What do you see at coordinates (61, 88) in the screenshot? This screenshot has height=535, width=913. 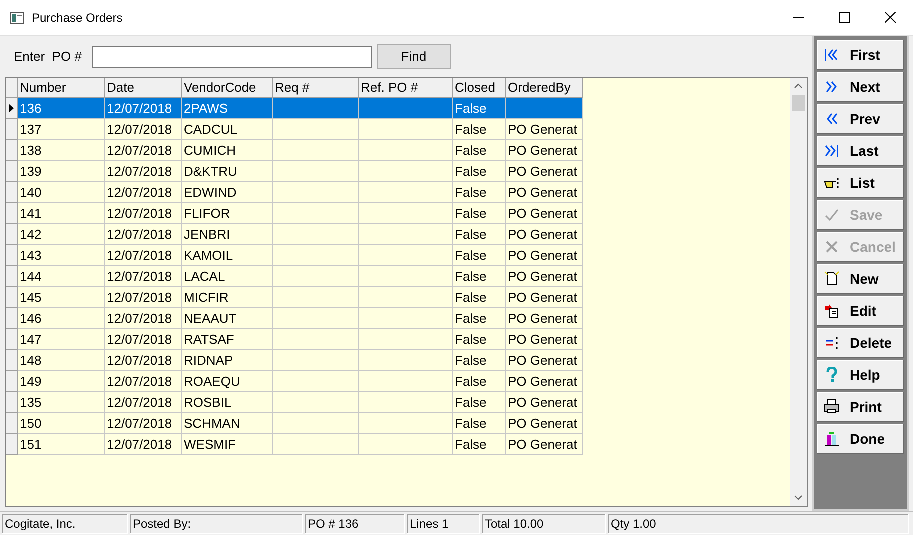 I see `column-header: Number` at bounding box center [61, 88].